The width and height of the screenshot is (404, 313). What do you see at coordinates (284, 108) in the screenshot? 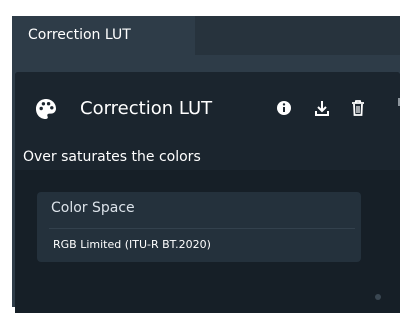
I see `info-icon` at bounding box center [284, 108].